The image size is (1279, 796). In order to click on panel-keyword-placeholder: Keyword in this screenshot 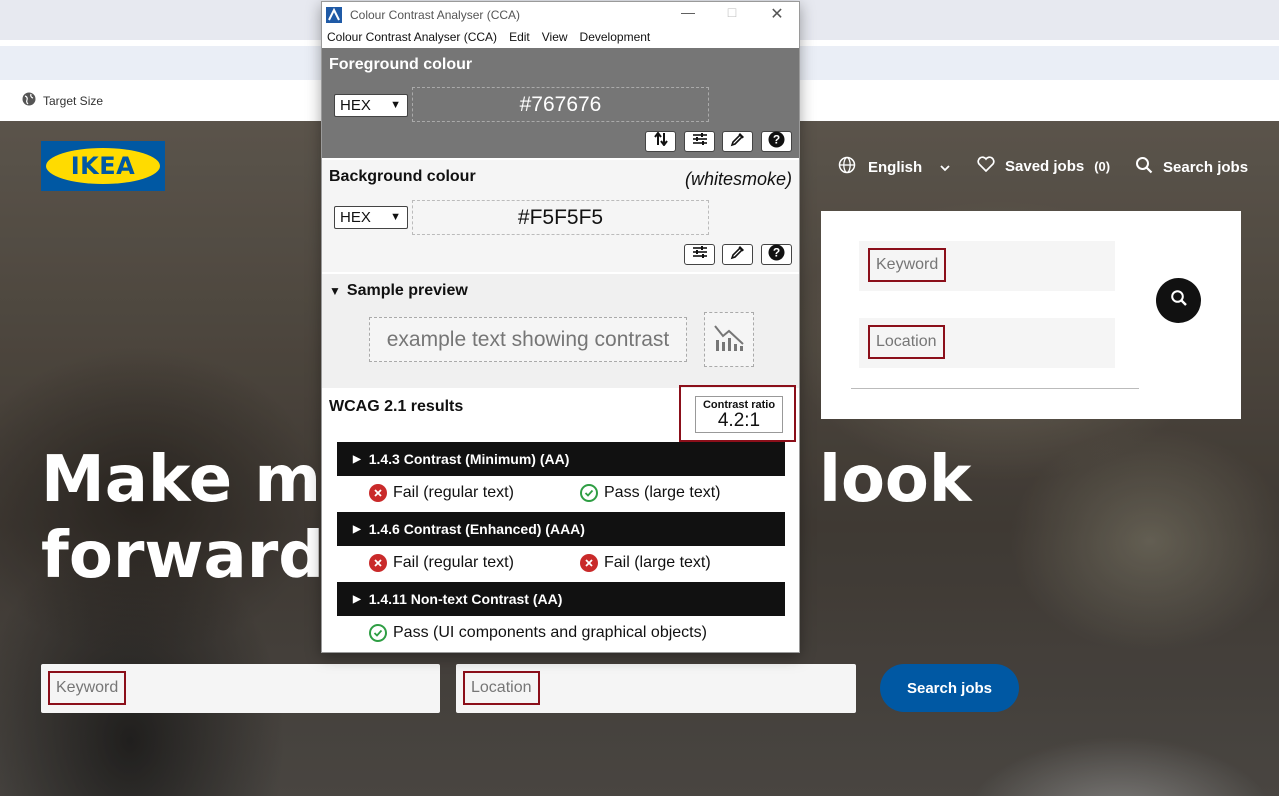, I will do `click(907, 265)`.